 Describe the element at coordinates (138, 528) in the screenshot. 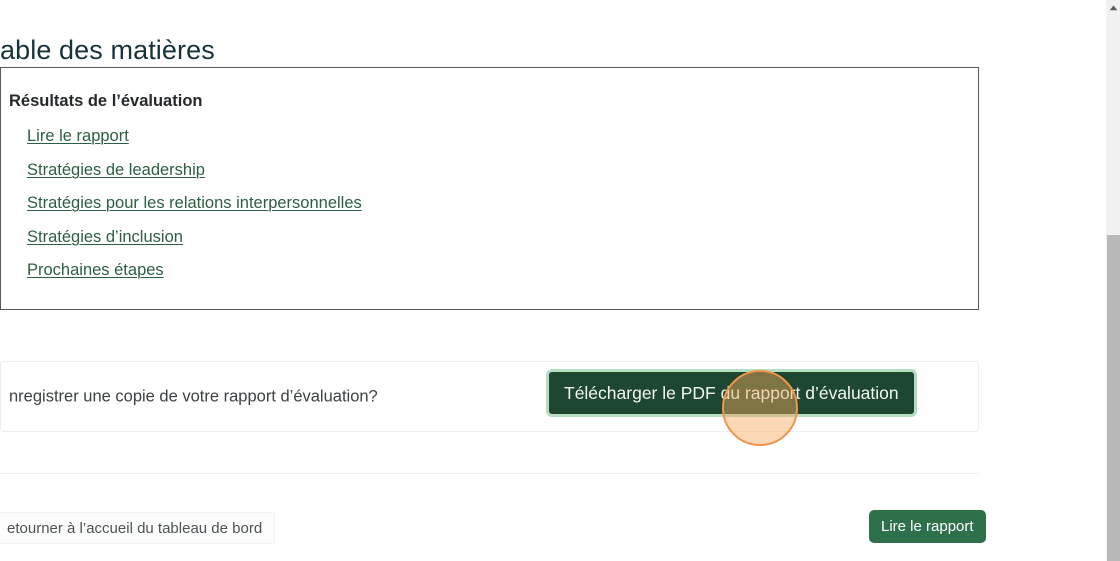

I see `back-to-dashboard-button: etourner à l’accueil du tableau de bord` at that location.